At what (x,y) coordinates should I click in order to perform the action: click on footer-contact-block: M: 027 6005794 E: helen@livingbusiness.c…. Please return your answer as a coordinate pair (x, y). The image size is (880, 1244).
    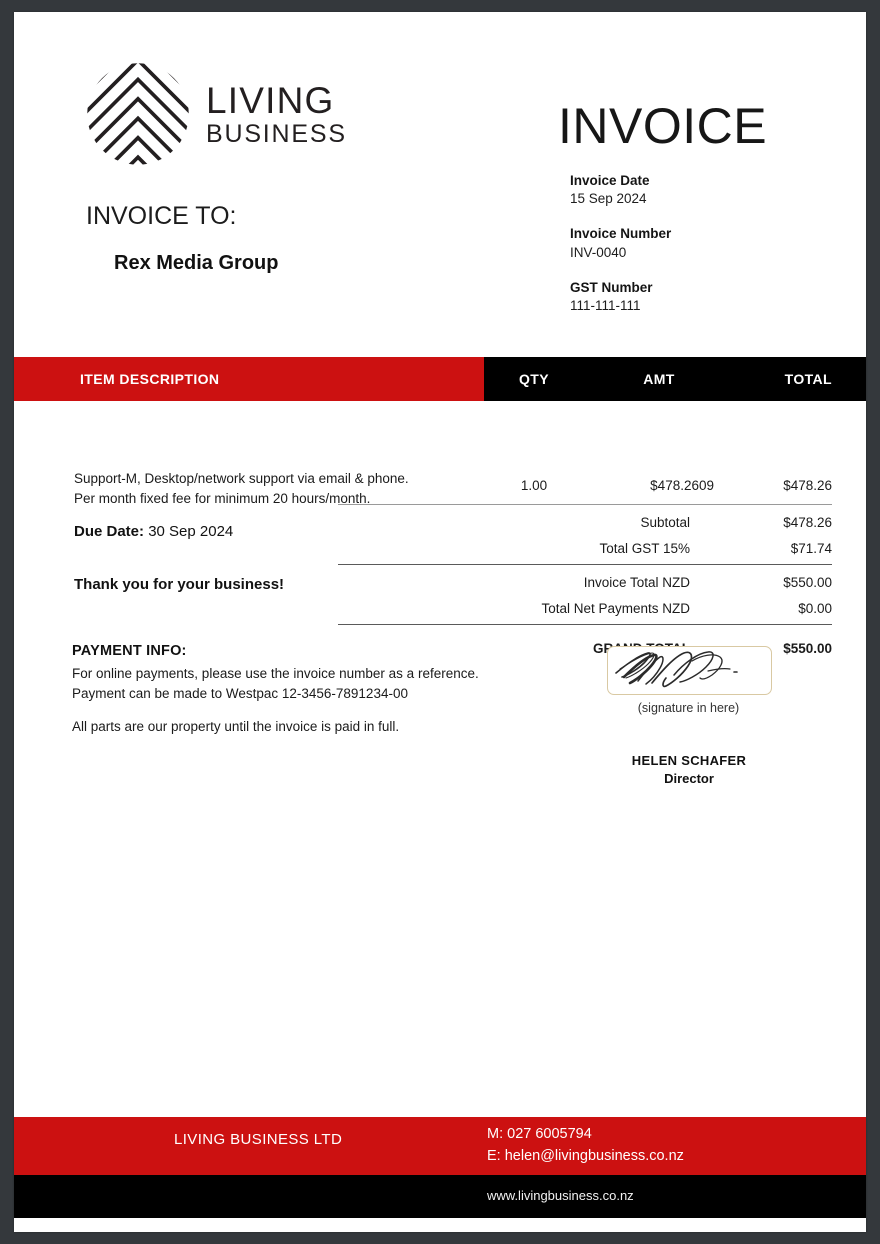
    Looking at the image, I should click on (585, 1146).